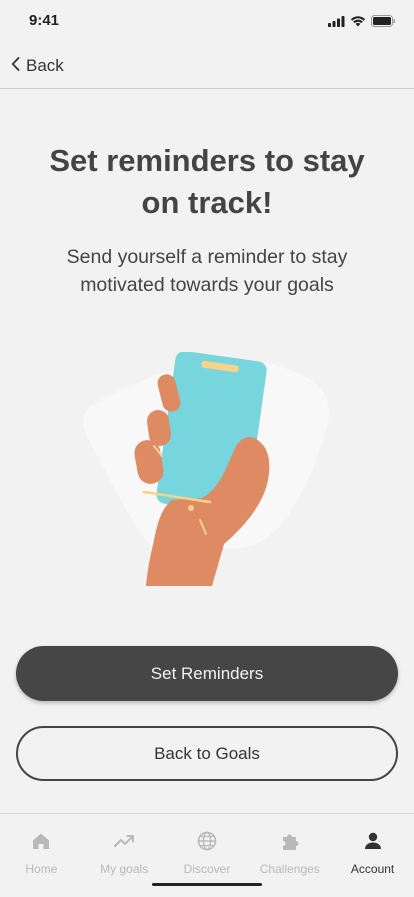  What do you see at coordinates (358, 23) in the screenshot?
I see `wifi-icon` at bounding box center [358, 23].